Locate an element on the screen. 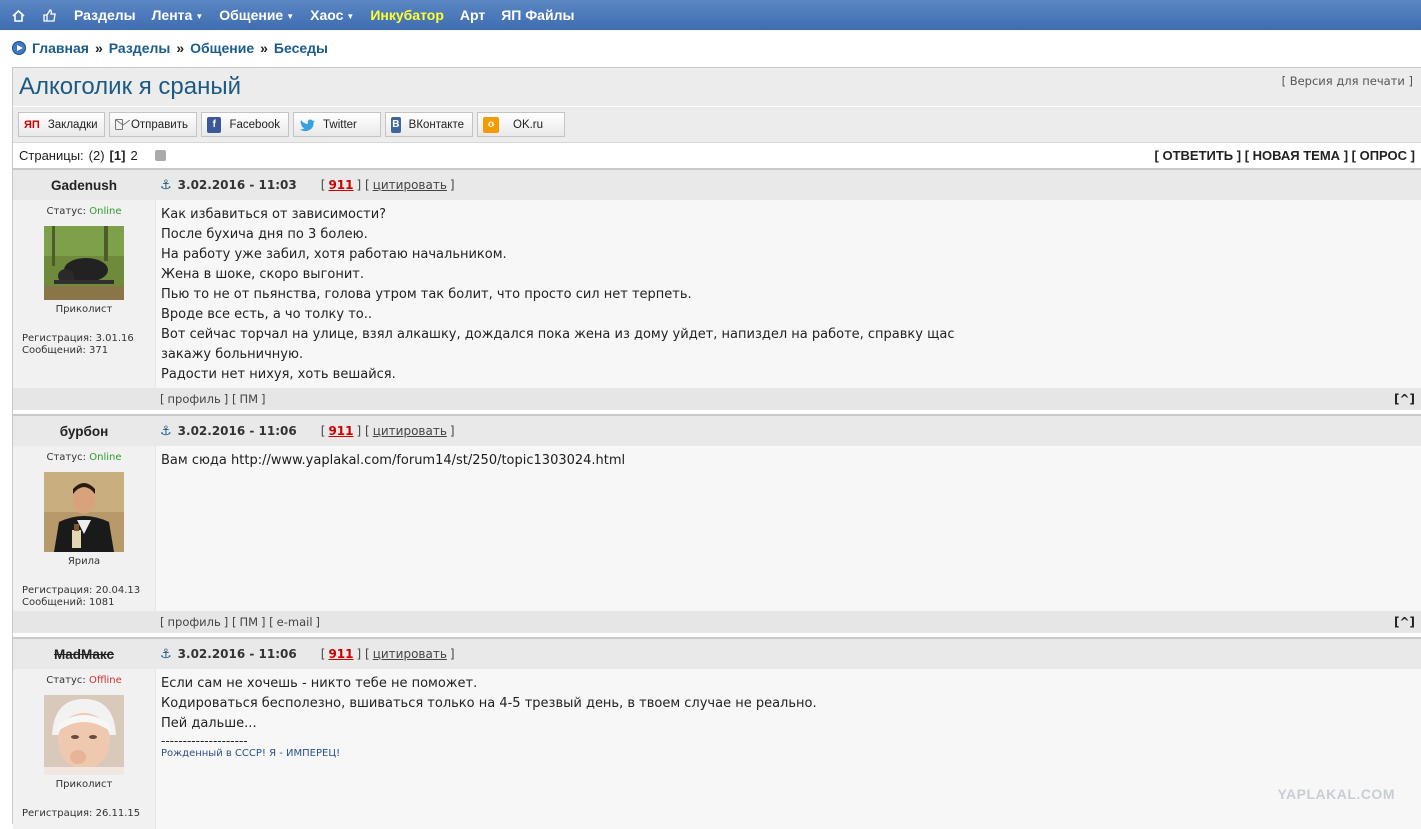  nav-item-feed: Лента ▼ is located at coordinates (178, 15).